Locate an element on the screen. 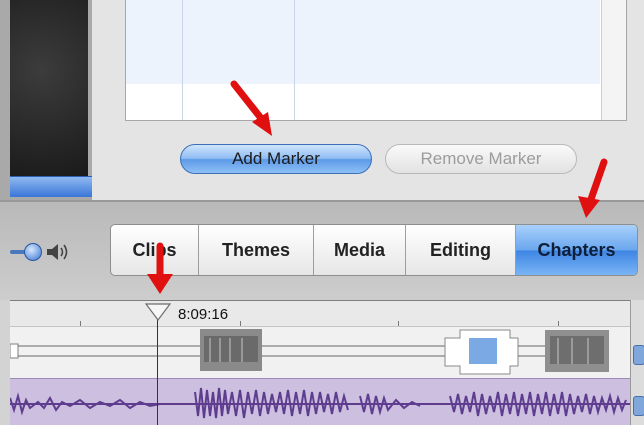 Image resolution: width=644 pixels, height=425 pixels. playhead-timecode: 8:09:16 is located at coordinates (203, 314).